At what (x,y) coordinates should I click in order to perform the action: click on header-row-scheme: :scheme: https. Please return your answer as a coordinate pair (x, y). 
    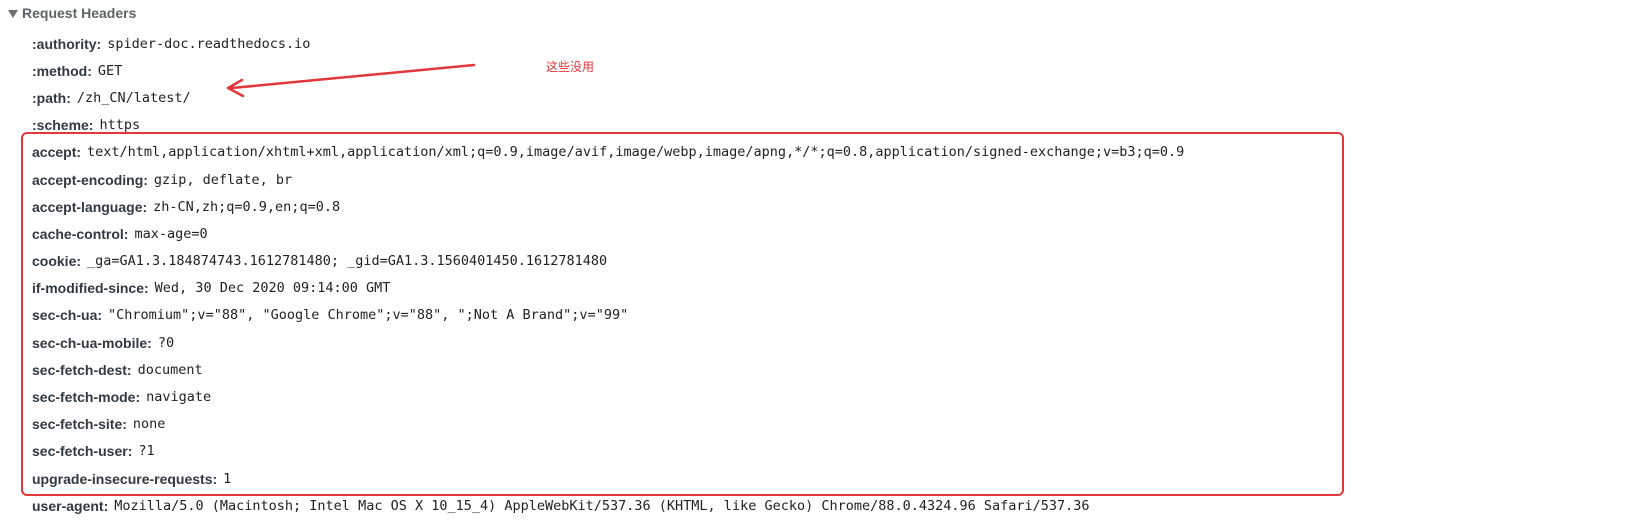
    Looking at the image, I should click on (812, 125).